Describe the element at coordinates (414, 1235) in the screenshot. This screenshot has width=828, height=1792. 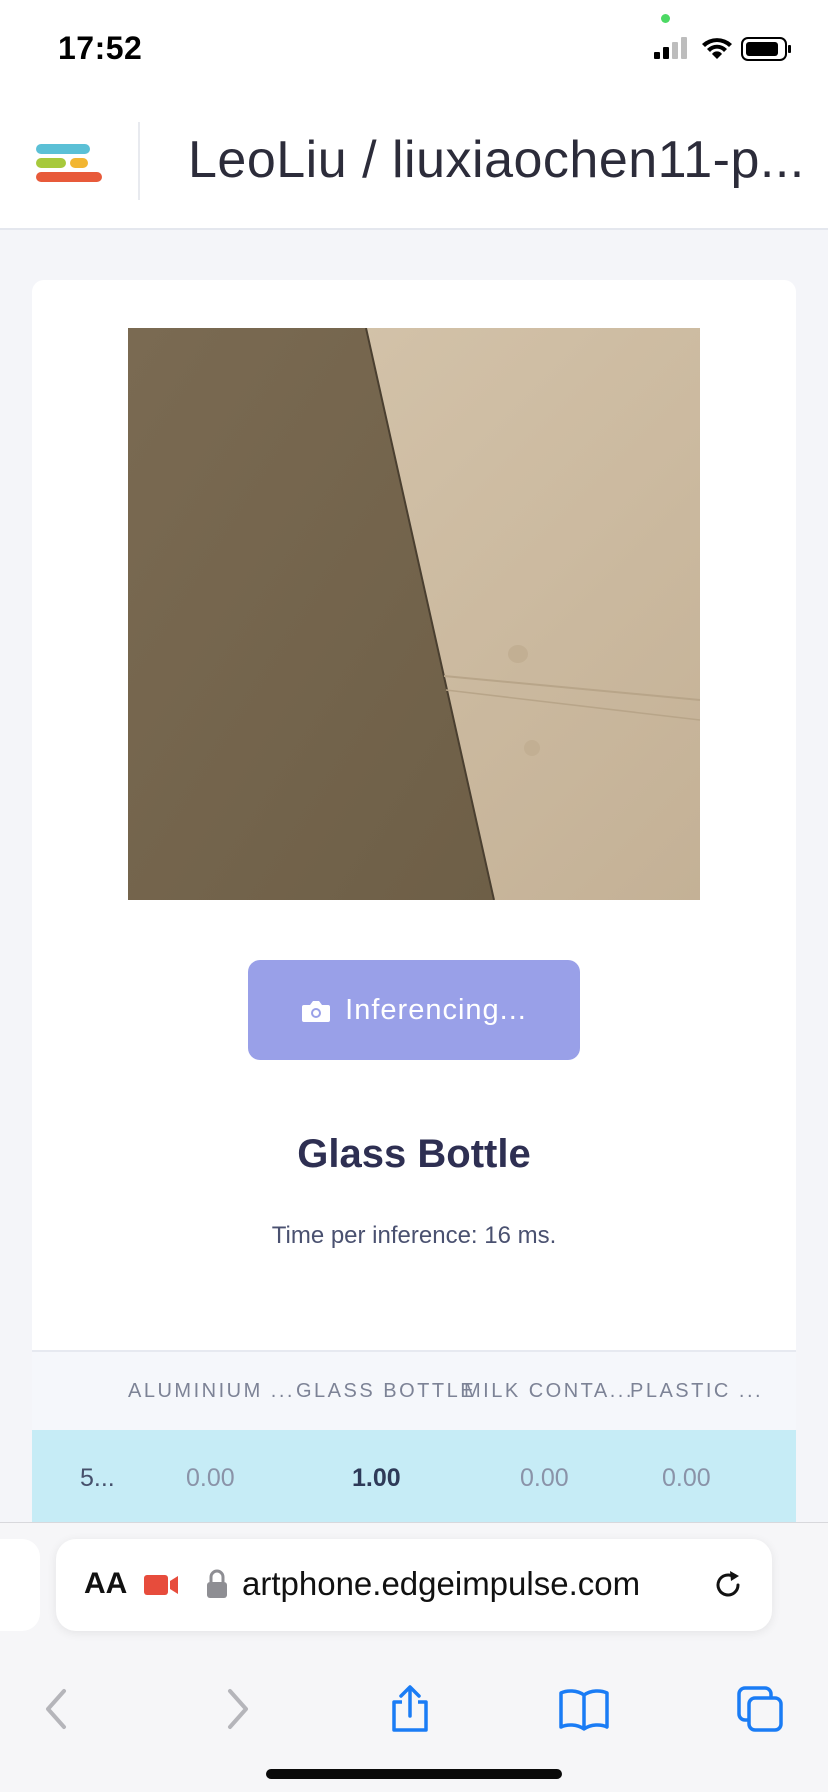
I see `inference-timing: Time per inference: 16 ms.` at that location.